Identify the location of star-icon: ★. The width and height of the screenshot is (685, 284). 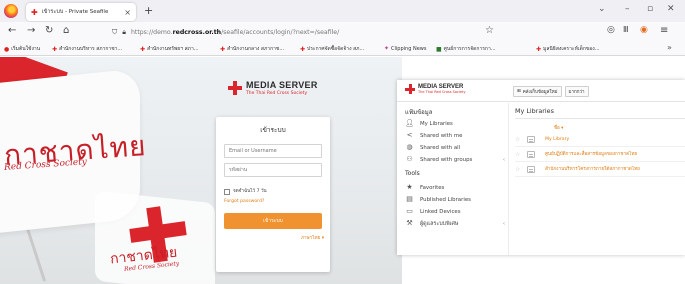
(409, 187).